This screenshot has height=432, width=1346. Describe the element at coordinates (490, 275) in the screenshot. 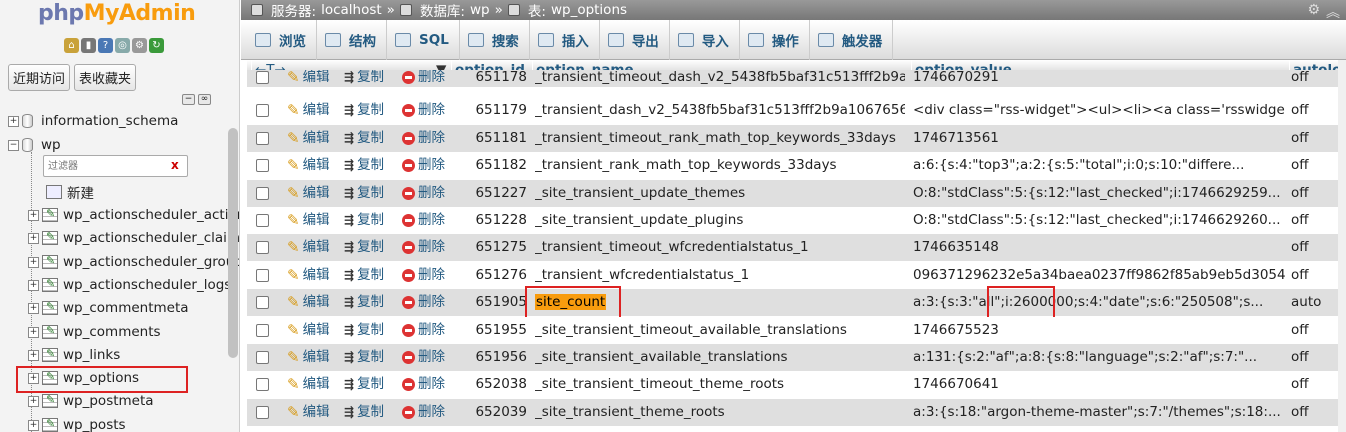

I see `cell-option-id: 651276` at that location.